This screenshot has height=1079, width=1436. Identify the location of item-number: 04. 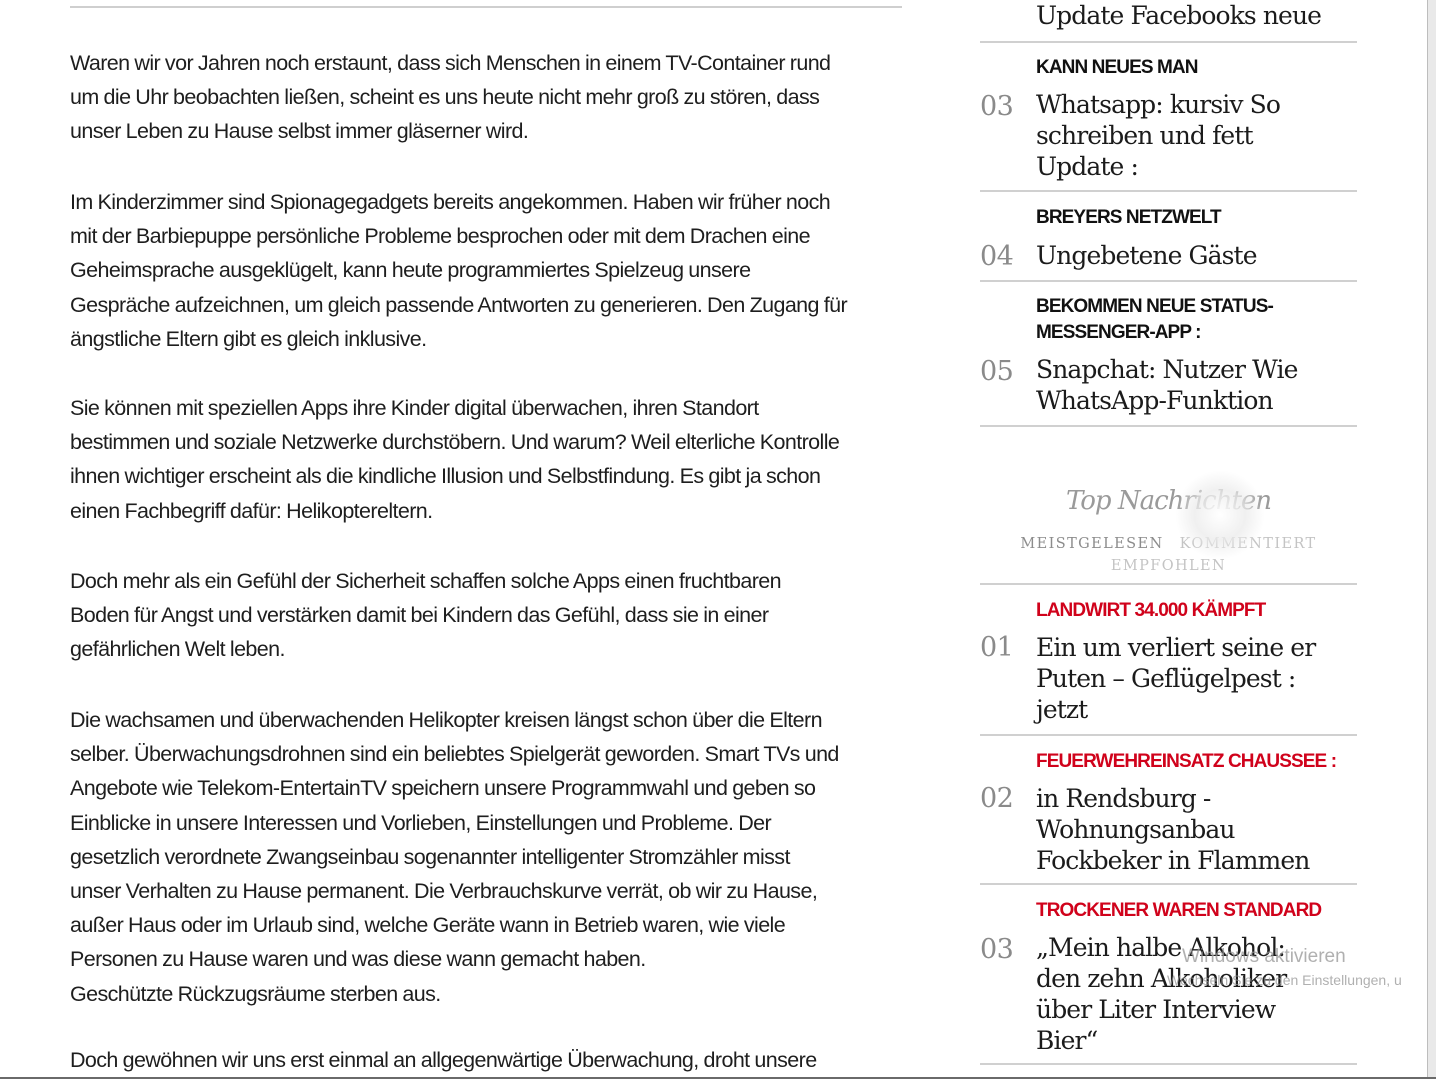
(997, 256).